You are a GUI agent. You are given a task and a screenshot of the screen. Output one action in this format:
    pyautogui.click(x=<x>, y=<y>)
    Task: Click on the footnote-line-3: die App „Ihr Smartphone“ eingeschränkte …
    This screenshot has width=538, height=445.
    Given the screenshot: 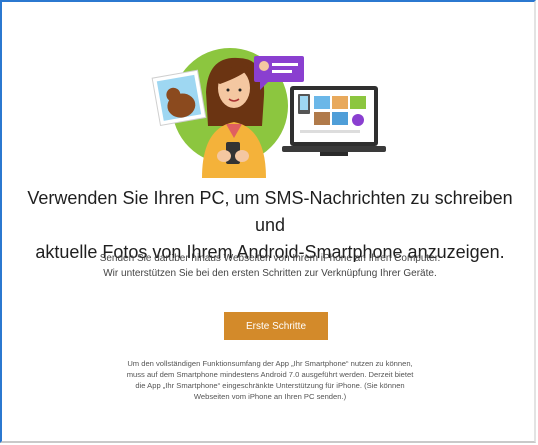 What is the action you would take?
    pyautogui.click(x=270, y=385)
    